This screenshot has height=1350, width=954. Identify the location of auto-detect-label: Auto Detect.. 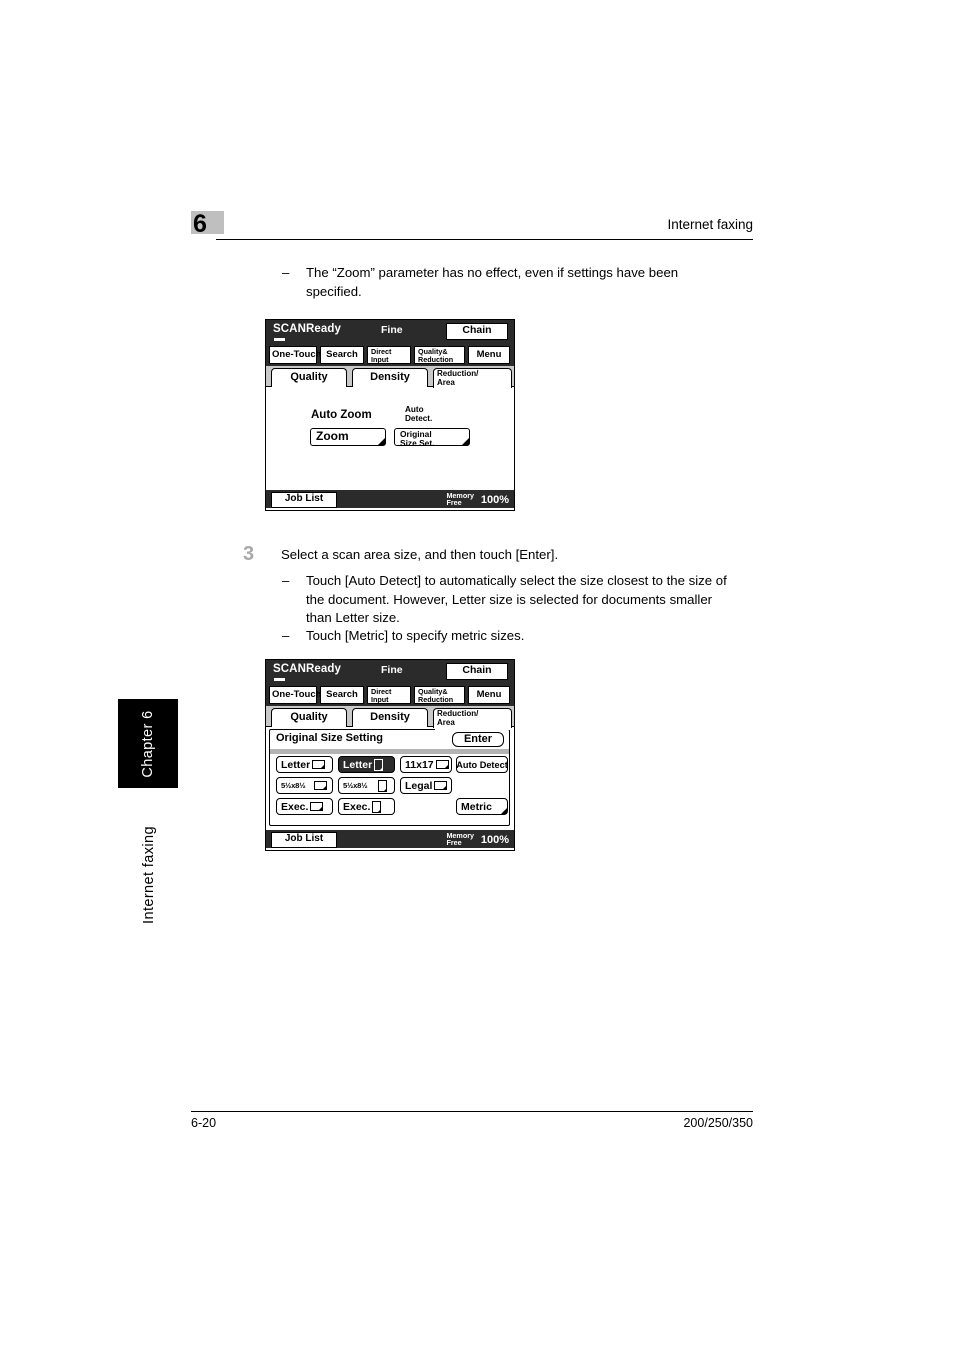
(419, 414).